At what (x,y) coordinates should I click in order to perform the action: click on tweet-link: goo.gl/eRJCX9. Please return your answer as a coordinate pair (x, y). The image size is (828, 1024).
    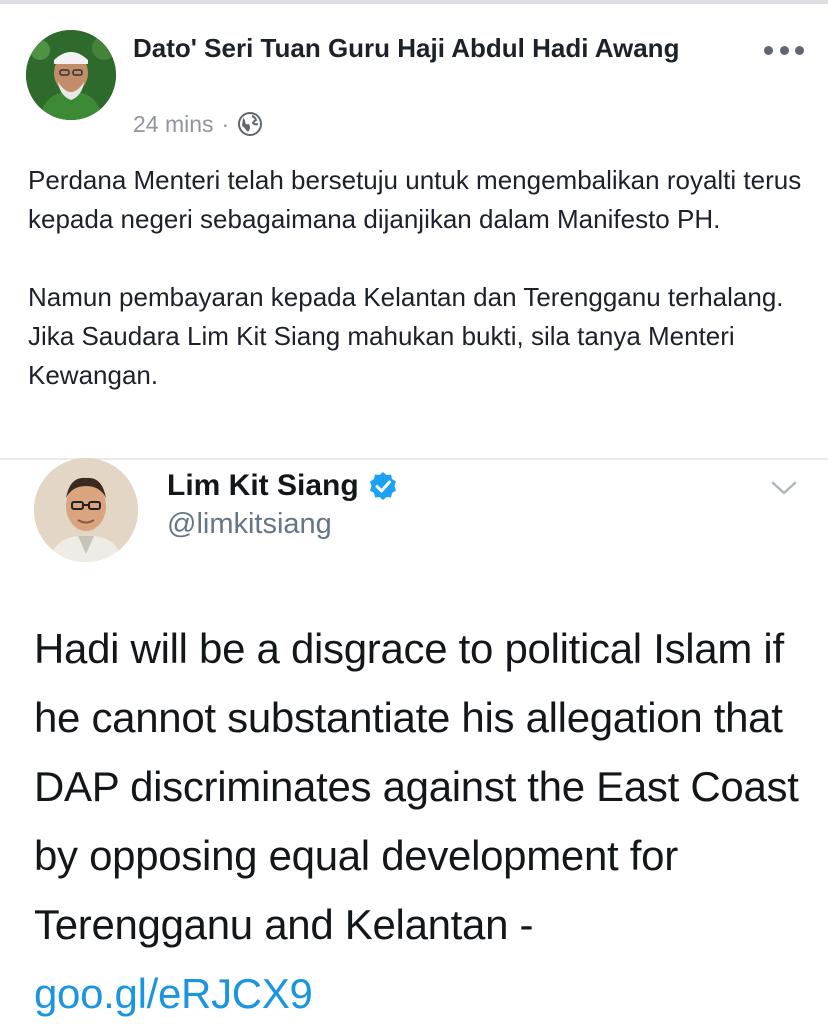
    Looking at the image, I should click on (173, 993).